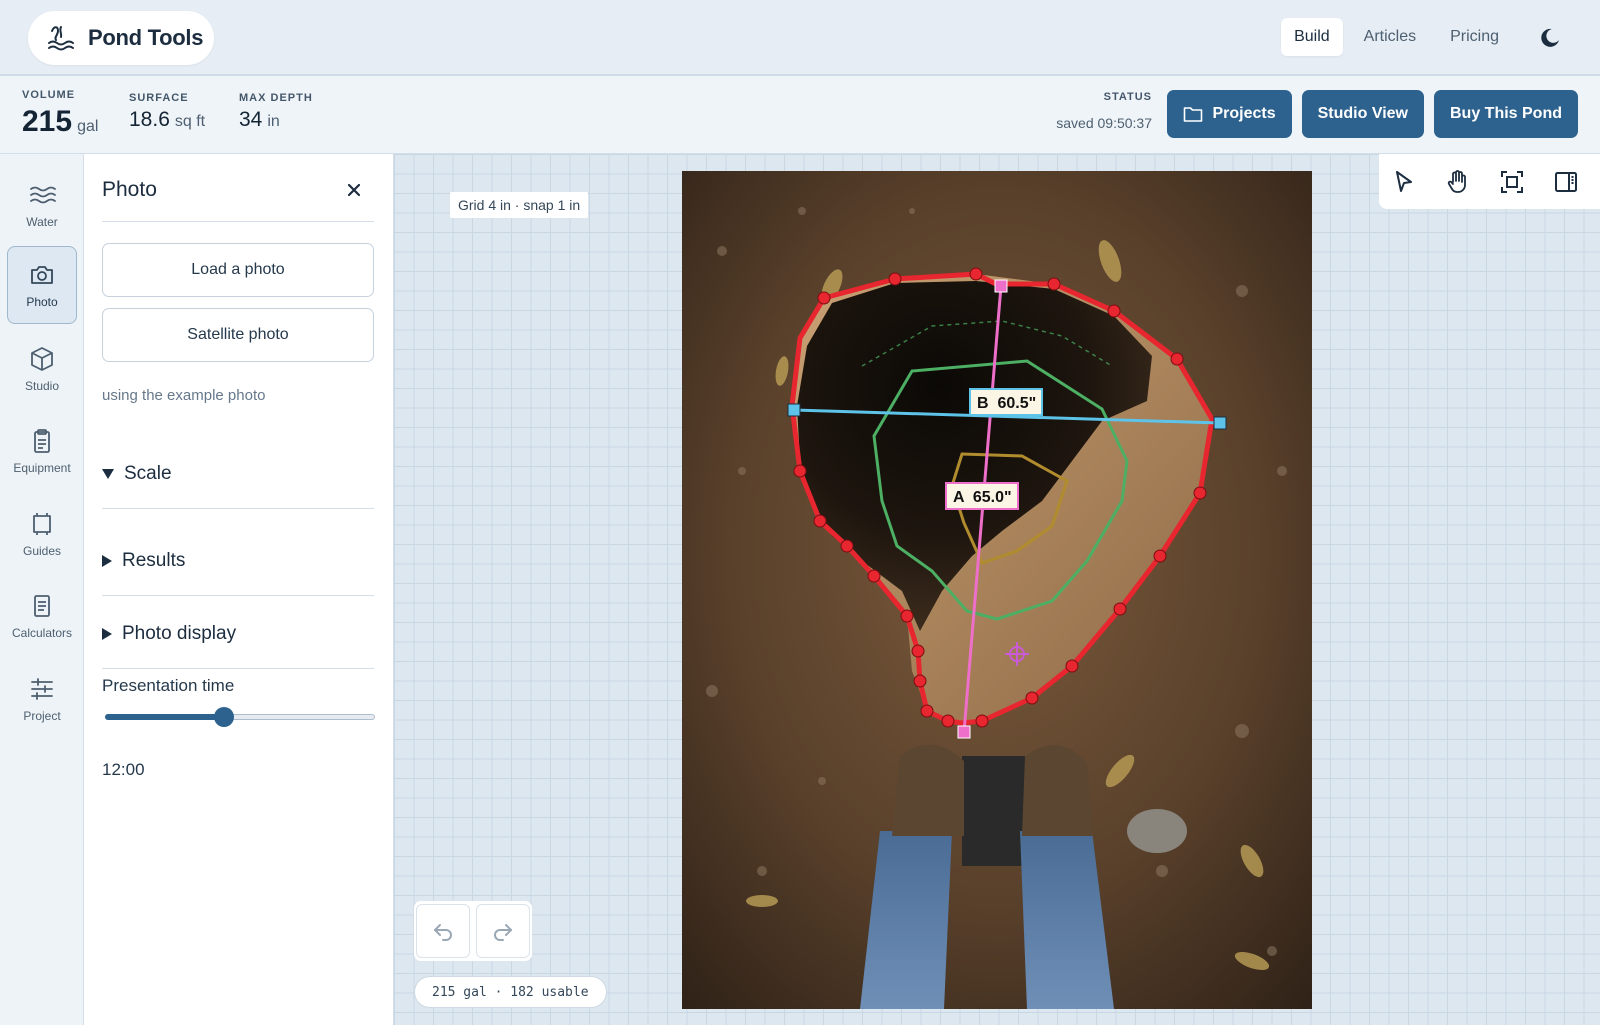 The width and height of the screenshot is (1600, 1025). Describe the element at coordinates (42, 441) in the screenshot. I see `clipboard-icon` at that location.